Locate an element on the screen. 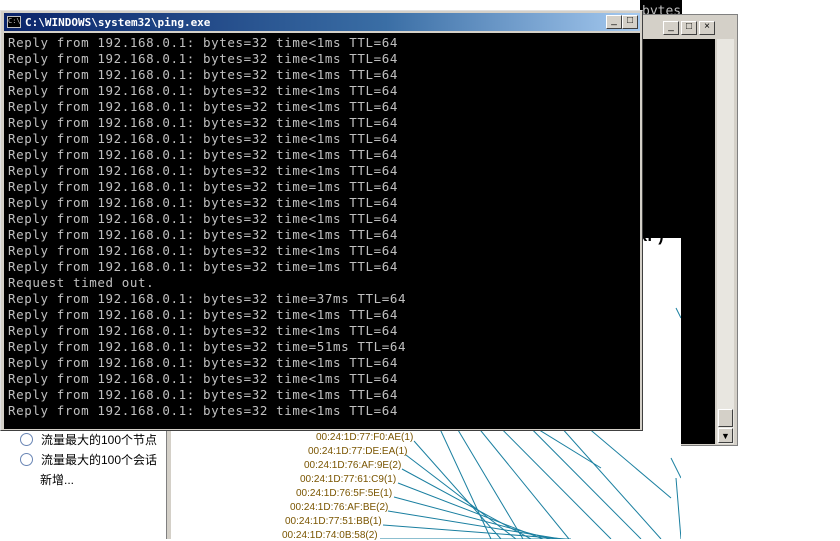 Image resolution: width=840 pixels, height=541 pixels. scrollbar-thumb is located at coordinates (725, 418).